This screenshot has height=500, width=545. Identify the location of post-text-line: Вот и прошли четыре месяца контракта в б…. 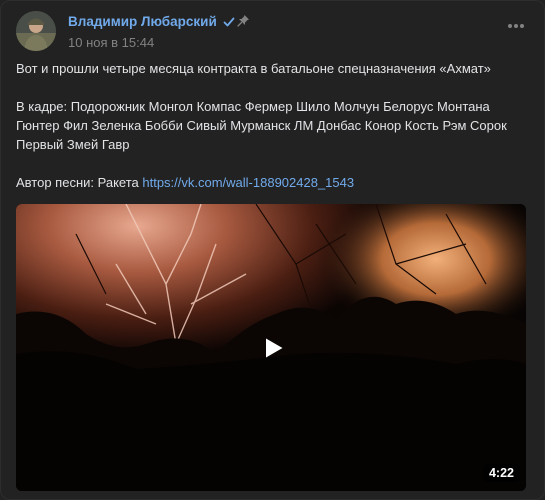
(253, 68).